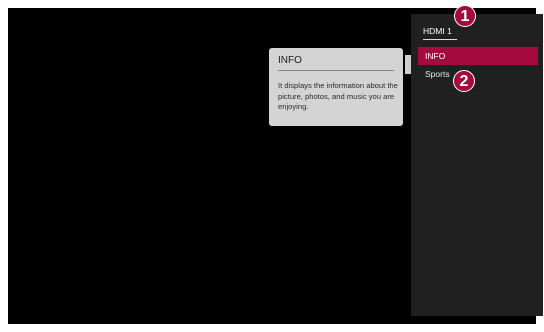 This screenshot has height=332, width=544. What do you see at coordinates (408, 64) in the screenshot?
I see `tooltip-pointer` at bounding box center [408, 64].